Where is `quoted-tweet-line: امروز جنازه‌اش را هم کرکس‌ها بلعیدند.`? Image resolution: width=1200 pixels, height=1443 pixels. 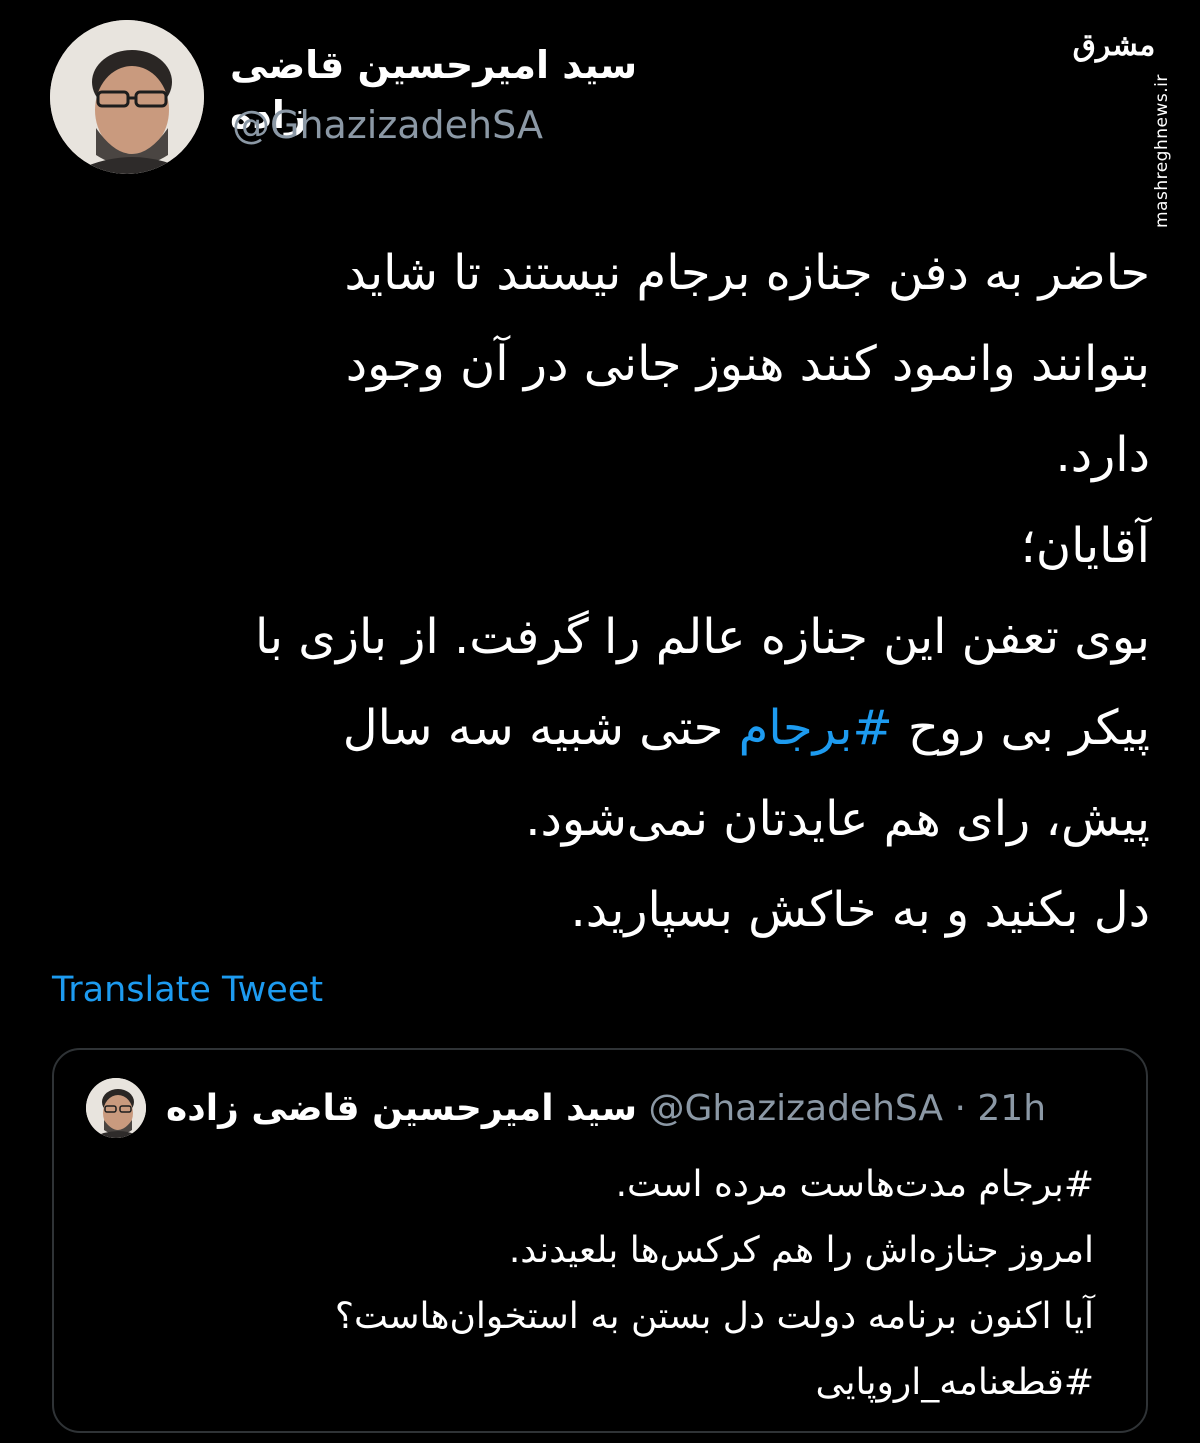
quoted-tweet-line: امروز جنازه‌اش را هم کرکس‌ها بلعیدند. is located at coordinates (801, 1250).